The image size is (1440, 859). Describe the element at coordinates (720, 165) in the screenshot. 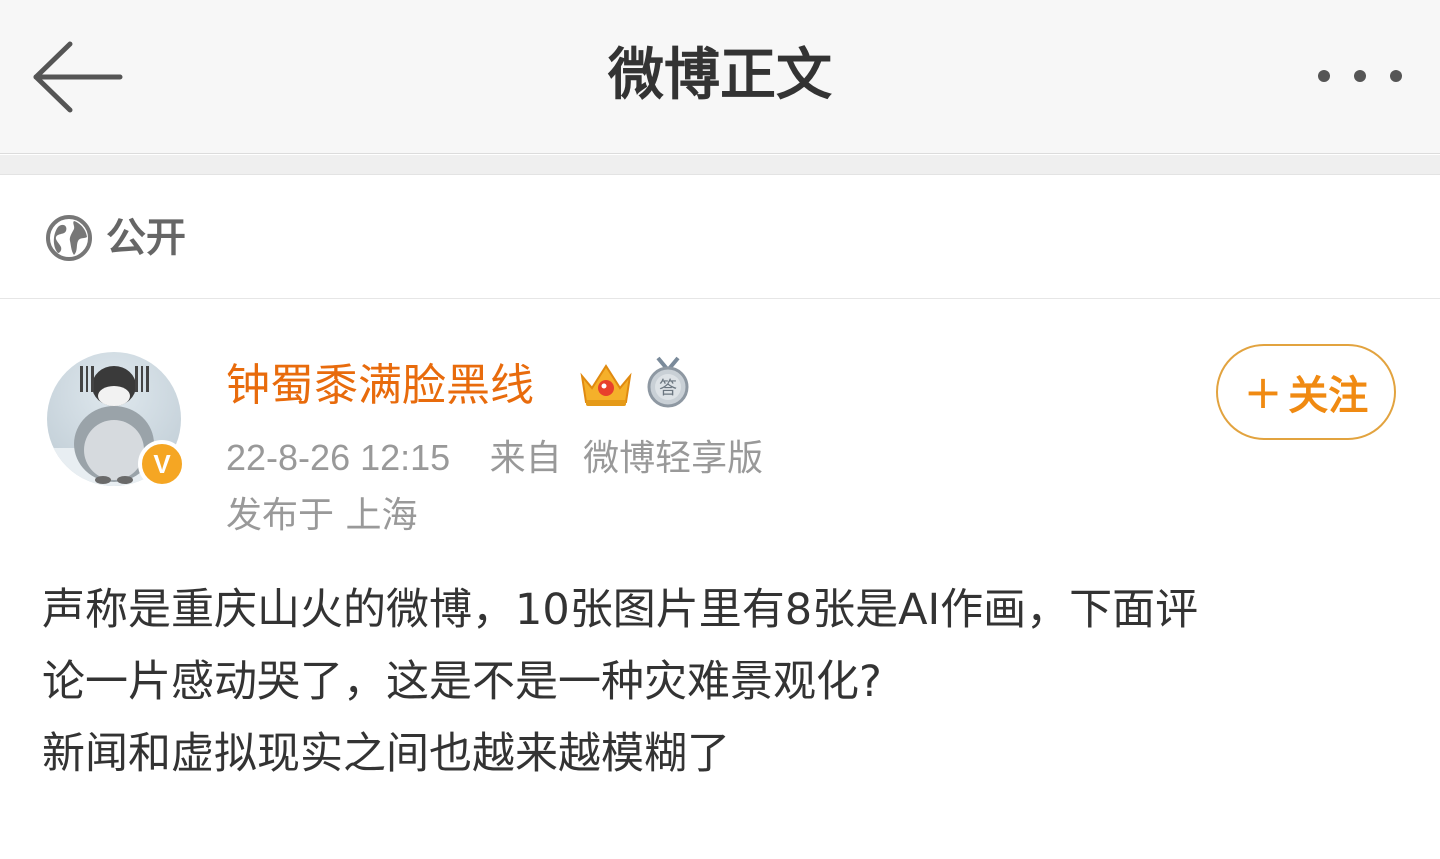

I see `section-divider` at that location.